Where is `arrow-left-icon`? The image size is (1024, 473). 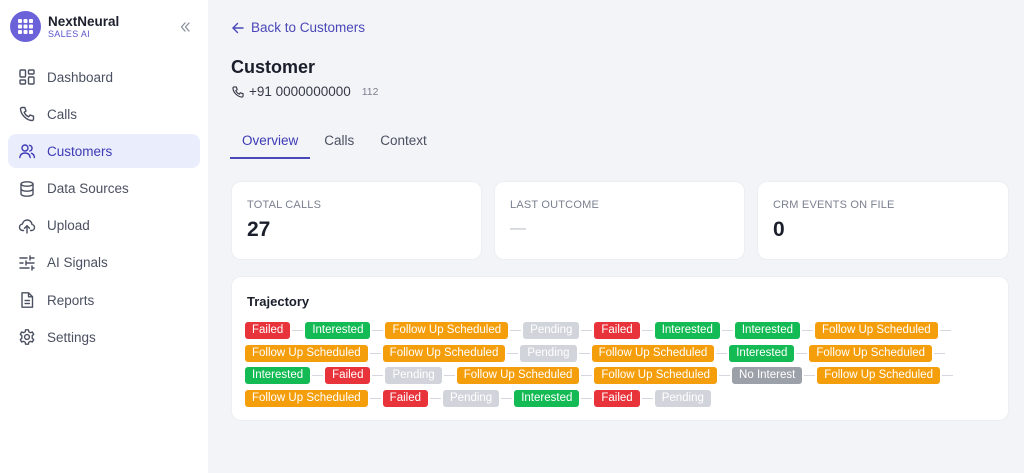 arrow-left-icon is located at coordinates (238, 27).